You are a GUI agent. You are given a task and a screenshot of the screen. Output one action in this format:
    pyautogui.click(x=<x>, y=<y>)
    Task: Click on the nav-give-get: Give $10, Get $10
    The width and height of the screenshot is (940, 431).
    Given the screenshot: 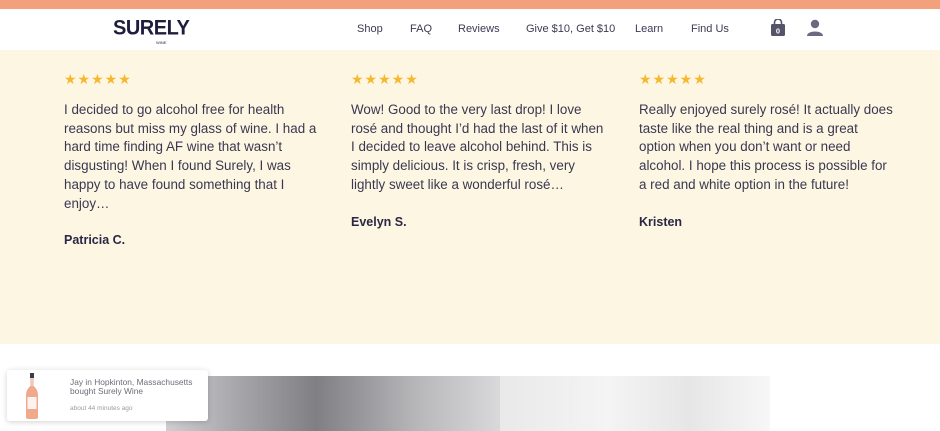 What is the action you would take?
    pyautogui.click(x=570, y=29)
    